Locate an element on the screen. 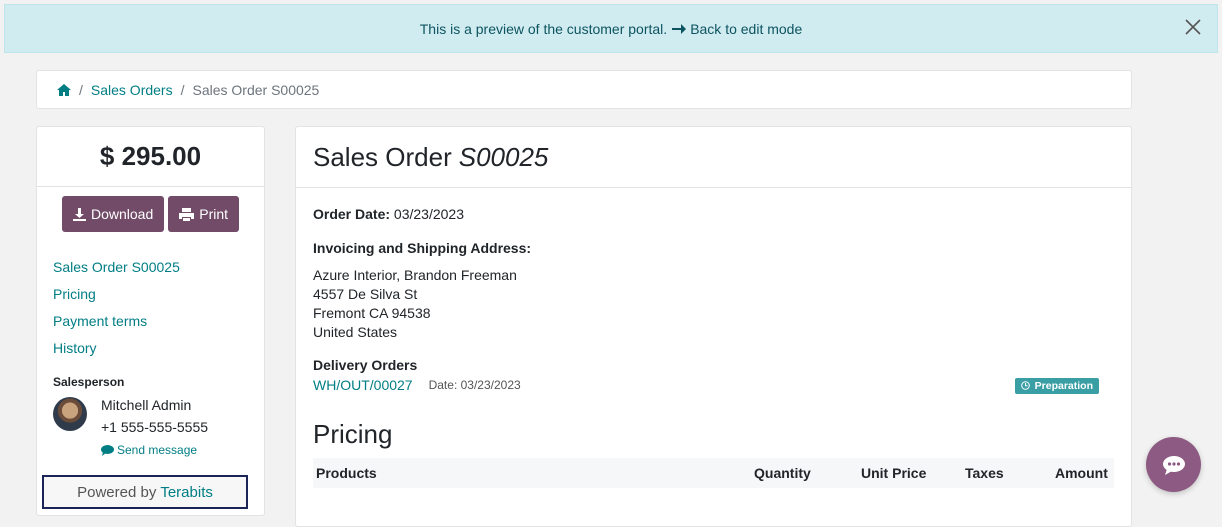 This screenshot has width=1222, height=527. delivery-date: Date: 03/23/2023 is located at coordinates (475, 385).